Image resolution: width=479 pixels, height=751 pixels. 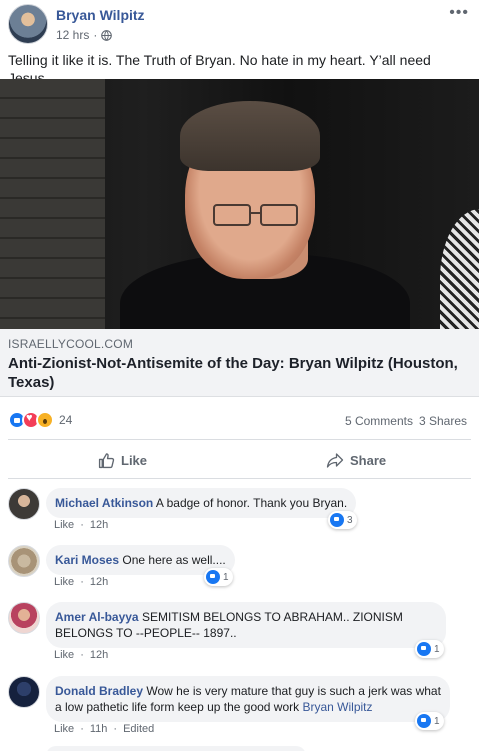 I want to click on glasses-left-lens, so click(x=232, y=215).